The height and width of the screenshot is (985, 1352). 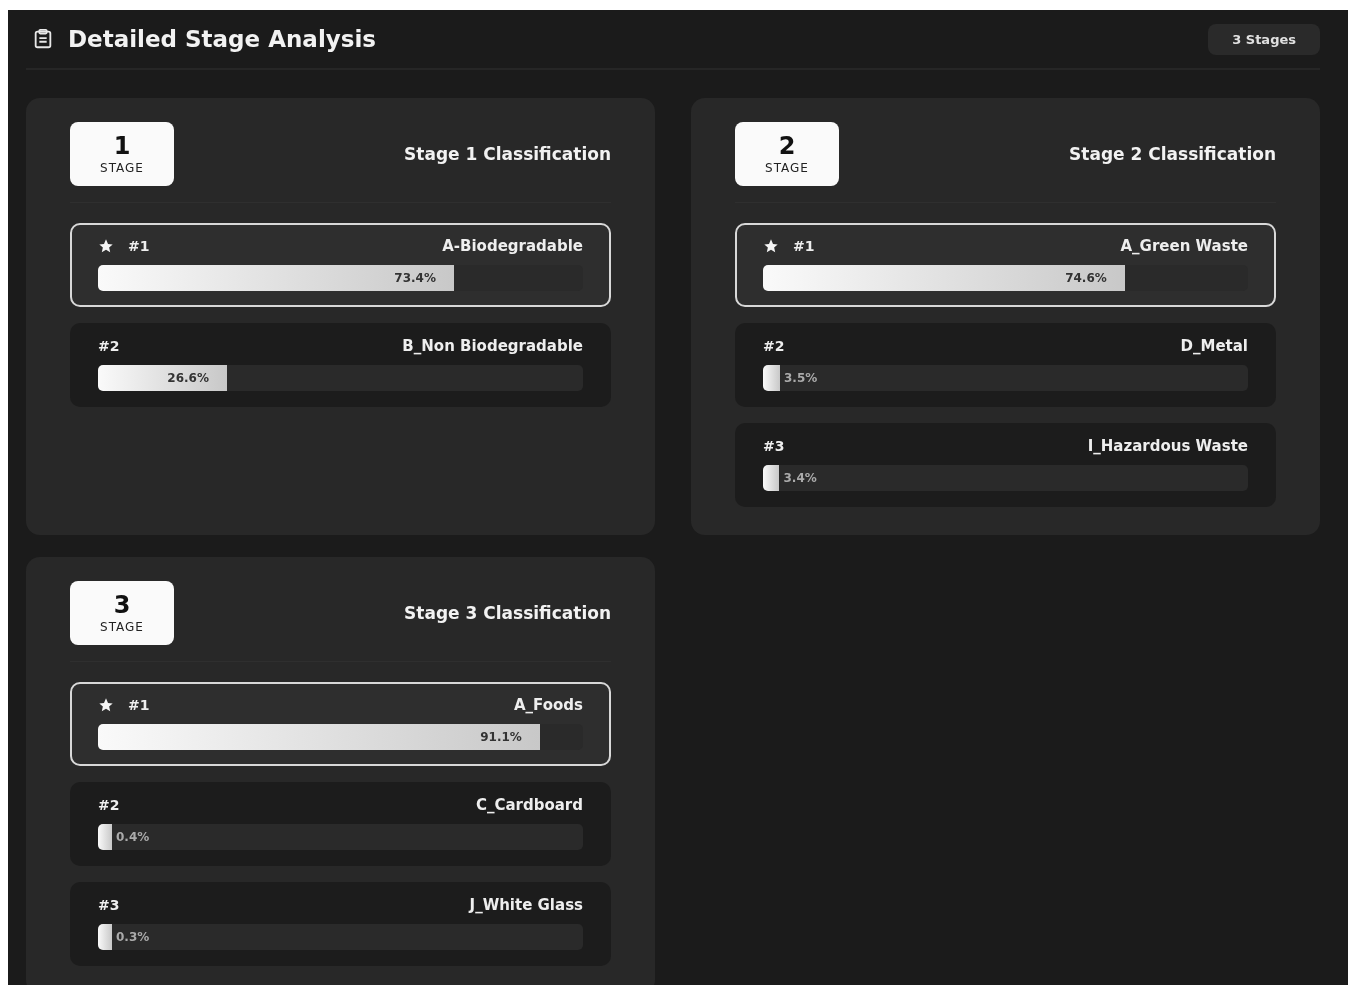 I want to click on percent-label: 91.1%, so click(x=501, y=737).